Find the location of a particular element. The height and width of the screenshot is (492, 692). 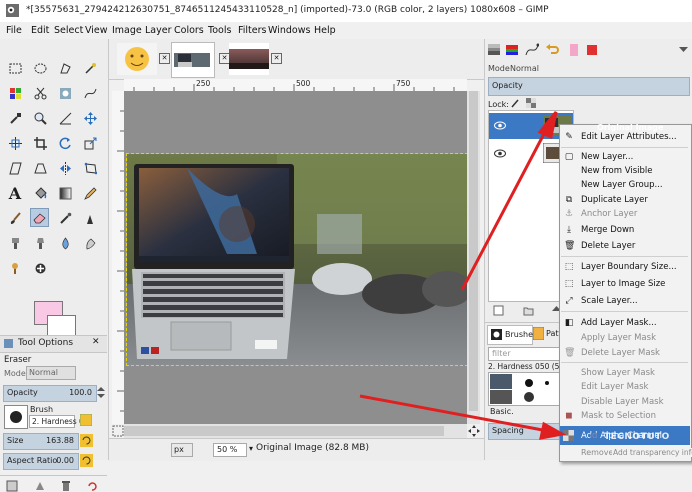

brushes-tab-icon is located at coordinates (574, 50).